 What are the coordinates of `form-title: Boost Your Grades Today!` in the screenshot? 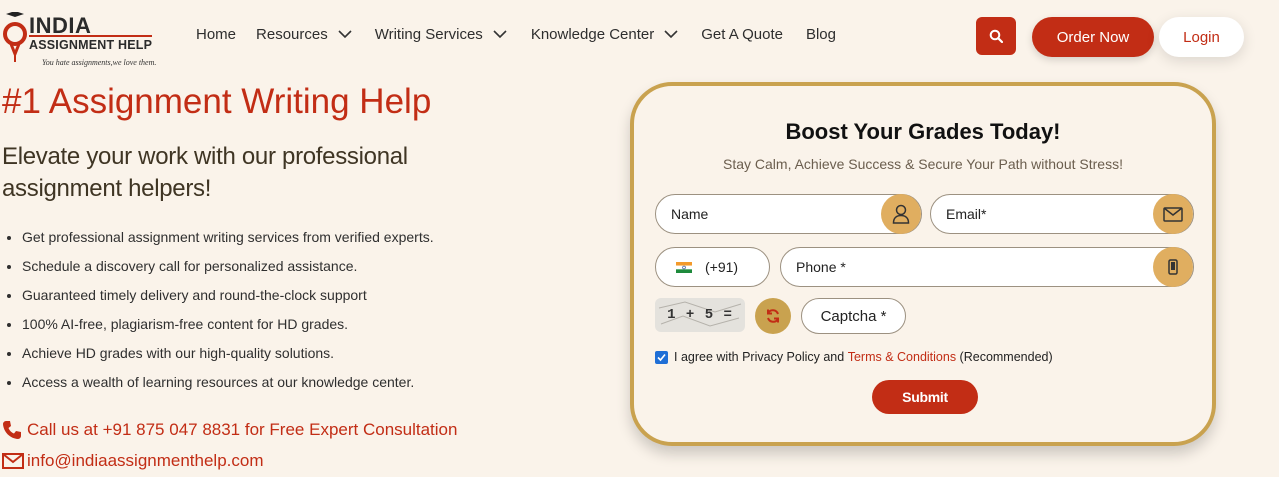 It's located at (923, 131).